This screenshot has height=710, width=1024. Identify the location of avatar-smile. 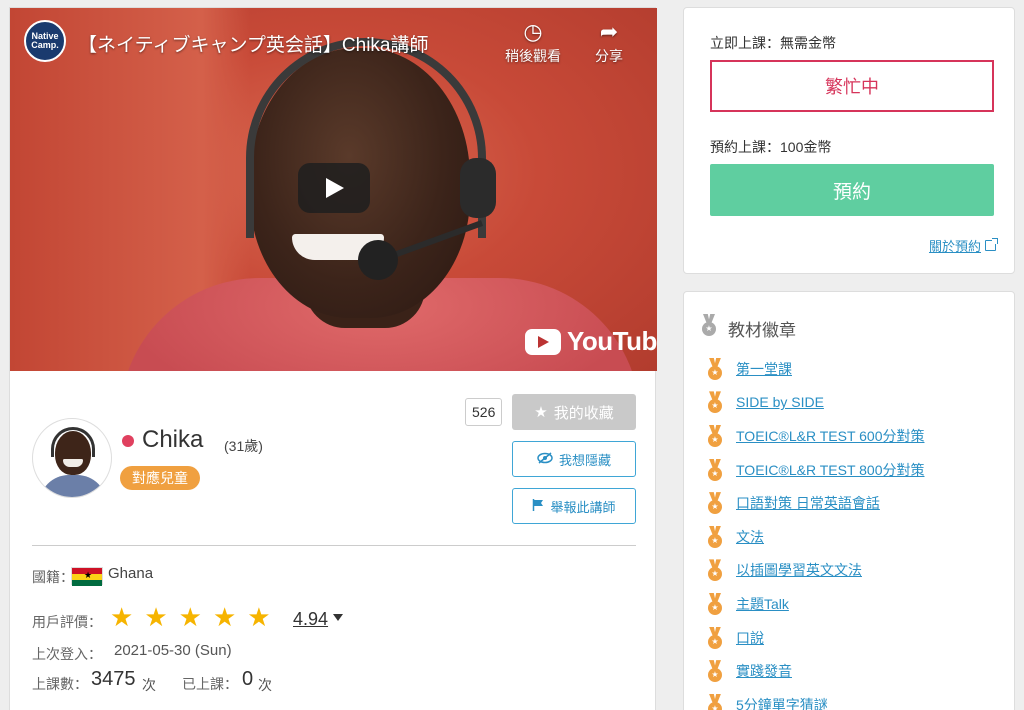
(73, 463).